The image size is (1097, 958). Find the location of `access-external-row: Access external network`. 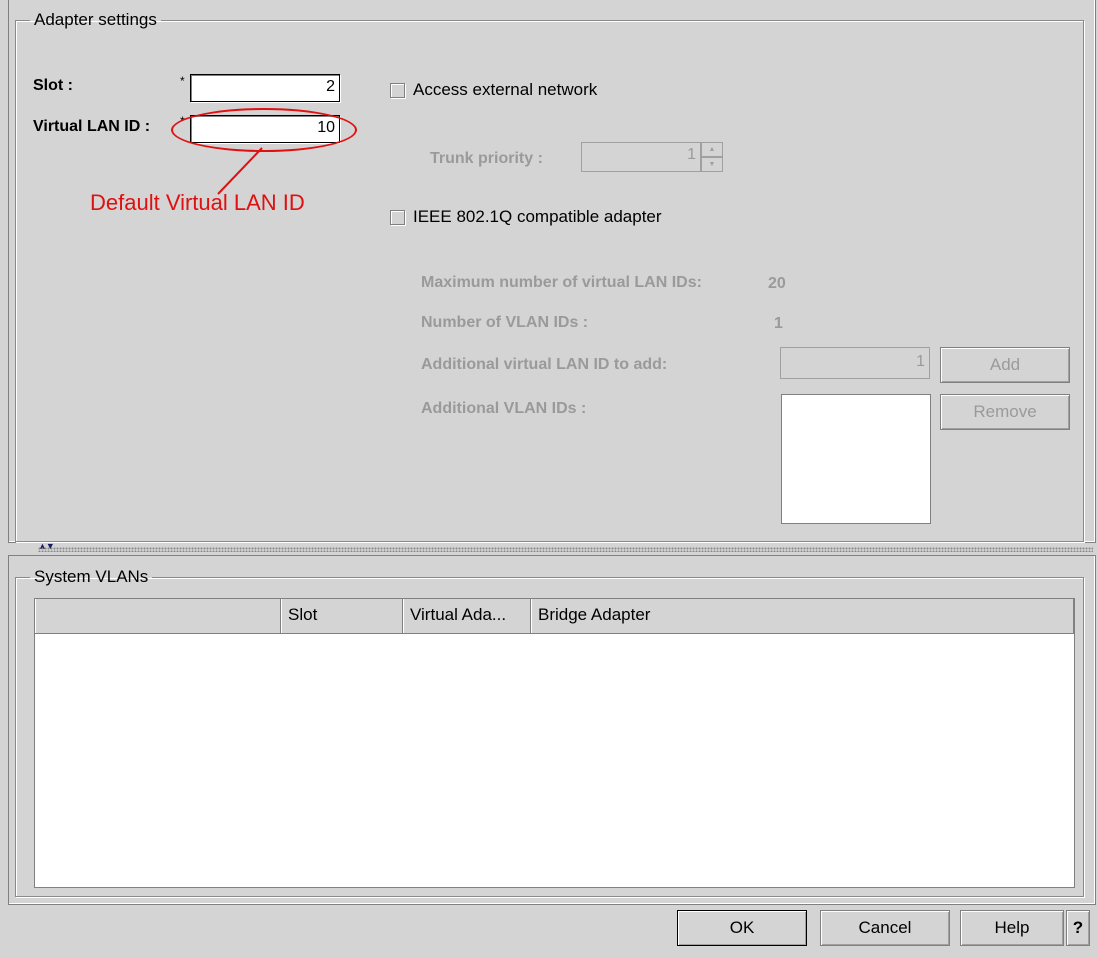

access-external-row: Access external network is located at coordinates (493, 90).